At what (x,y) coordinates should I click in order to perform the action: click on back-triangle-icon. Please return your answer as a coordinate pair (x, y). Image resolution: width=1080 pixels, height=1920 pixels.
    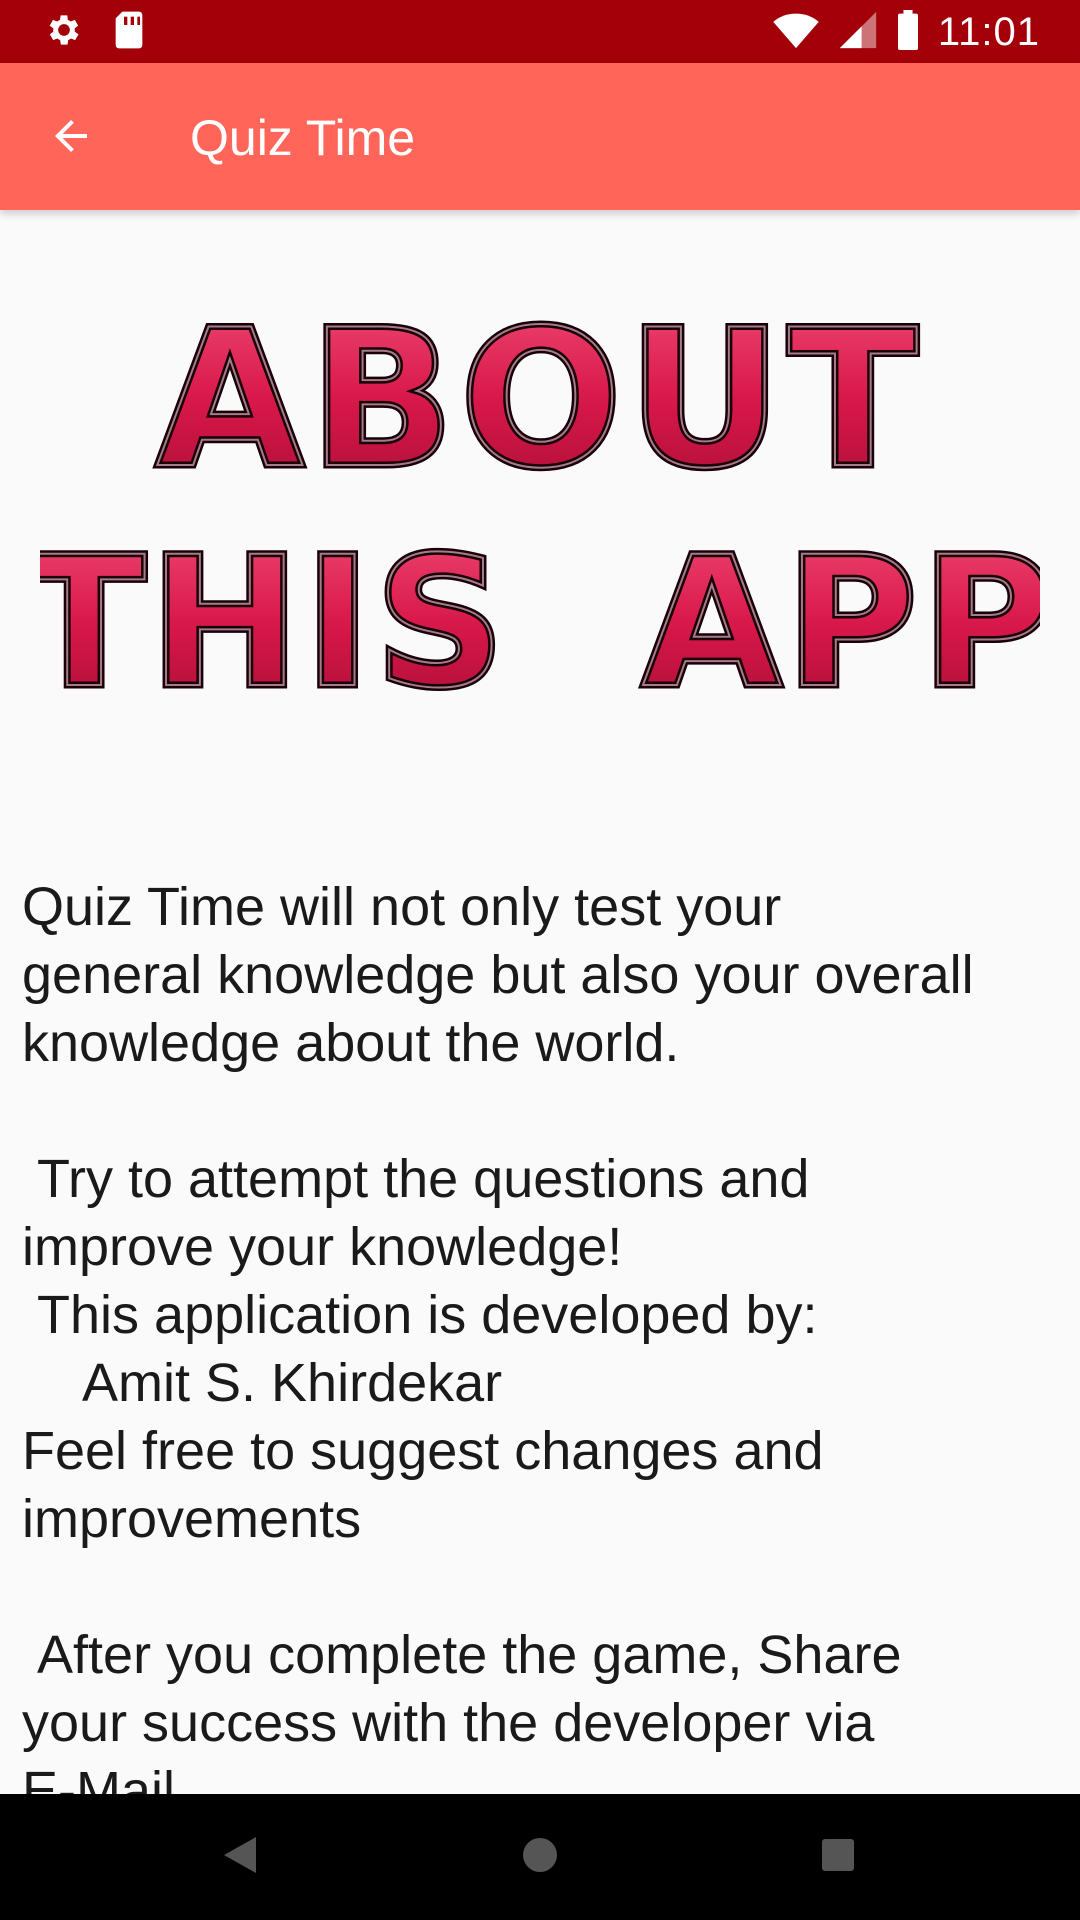
    Looking at the image, I should click on (240, 1857).